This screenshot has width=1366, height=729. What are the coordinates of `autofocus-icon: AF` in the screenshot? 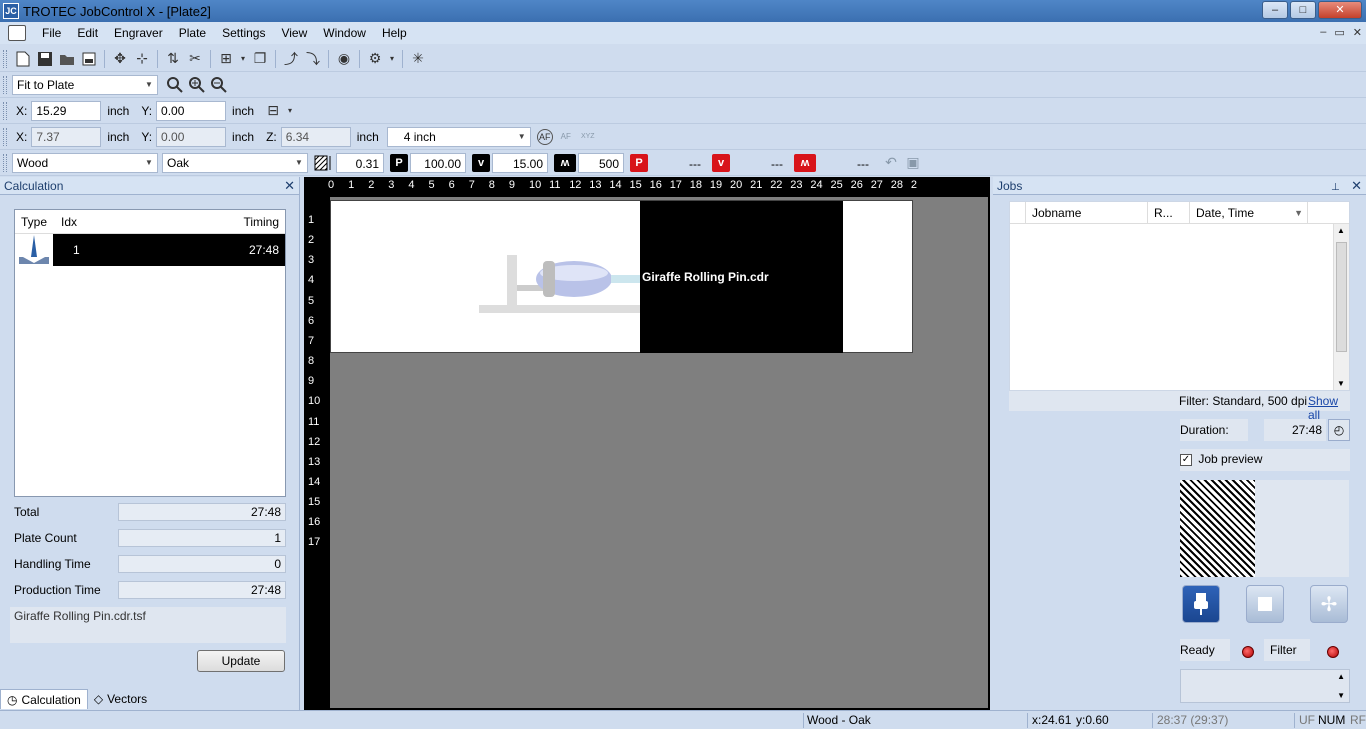 It's located at (544, 136).